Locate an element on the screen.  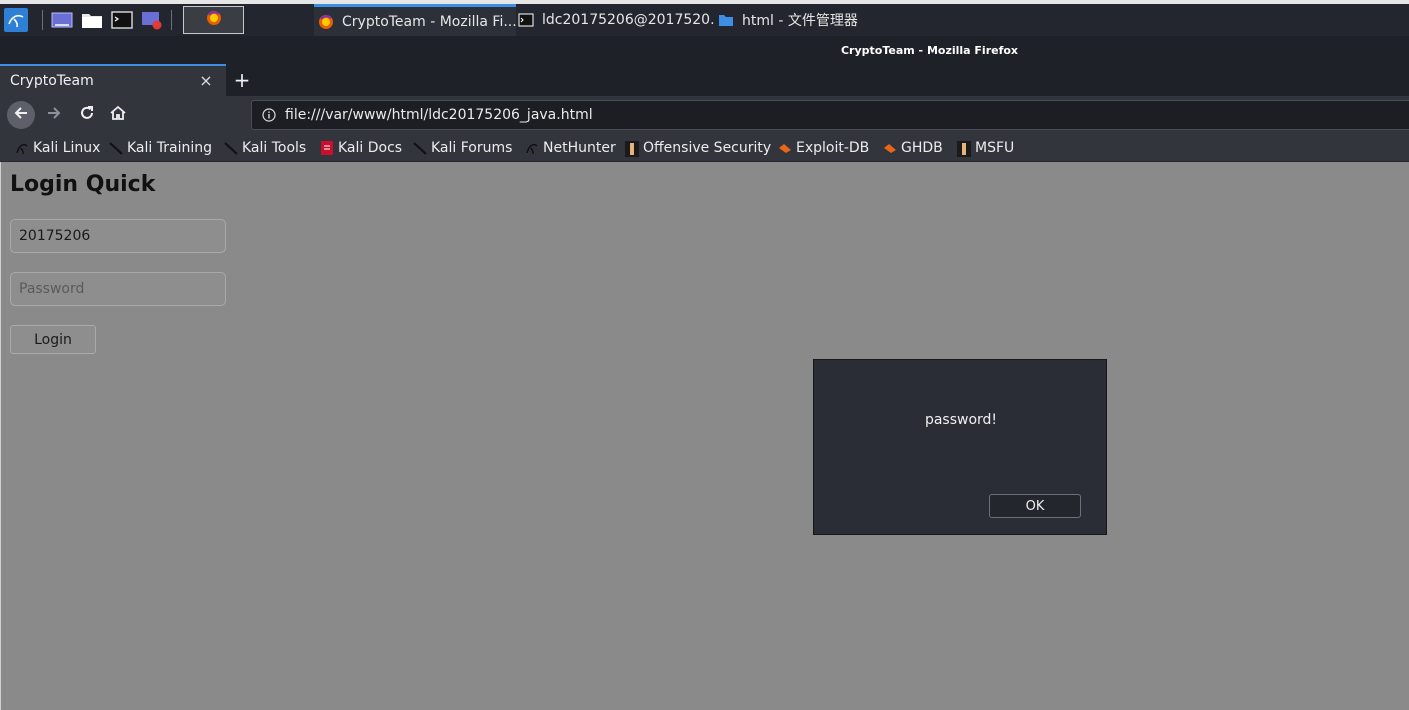
bookmark-label: Offensive Security is located at coordinates (707, 148).